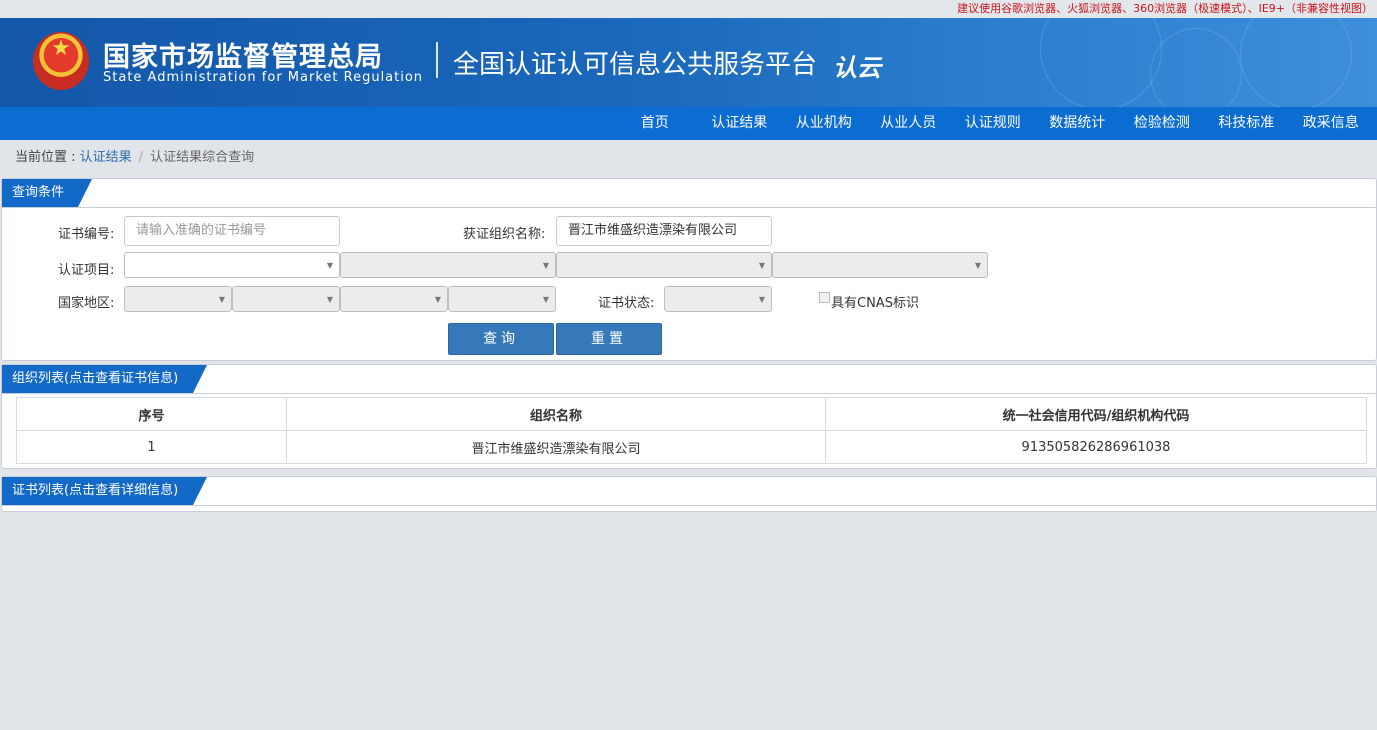  Describe the element at coordinates (1331, 123) in the screenshot. I see `nav-procurement: 政采信息` at that location.